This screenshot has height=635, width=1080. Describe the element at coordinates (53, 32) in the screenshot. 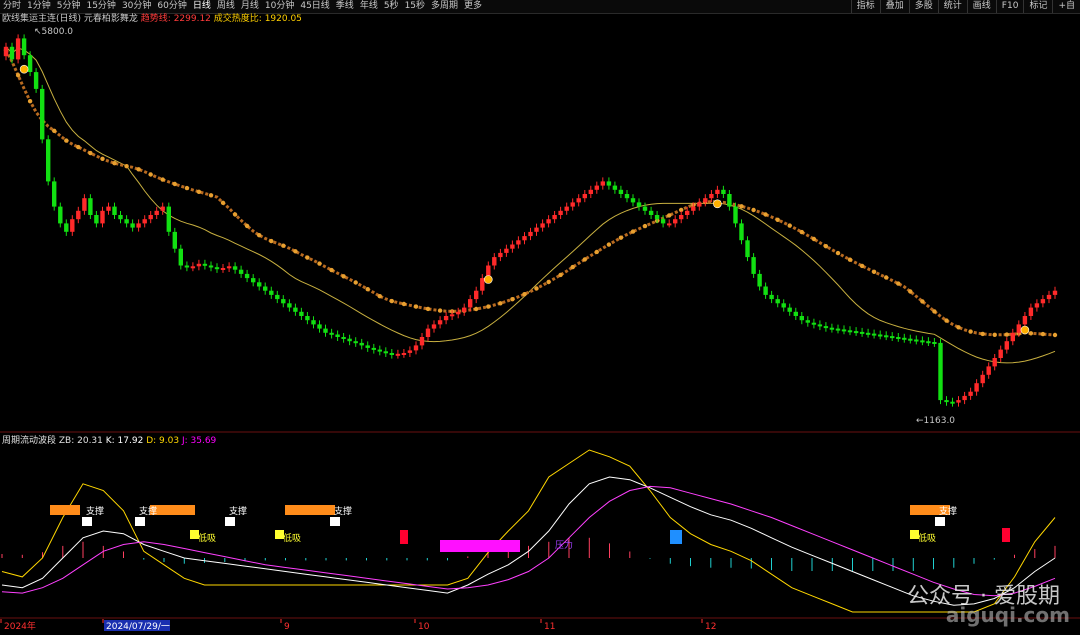

I see `high-price-label: ↖5800.0` at that location.